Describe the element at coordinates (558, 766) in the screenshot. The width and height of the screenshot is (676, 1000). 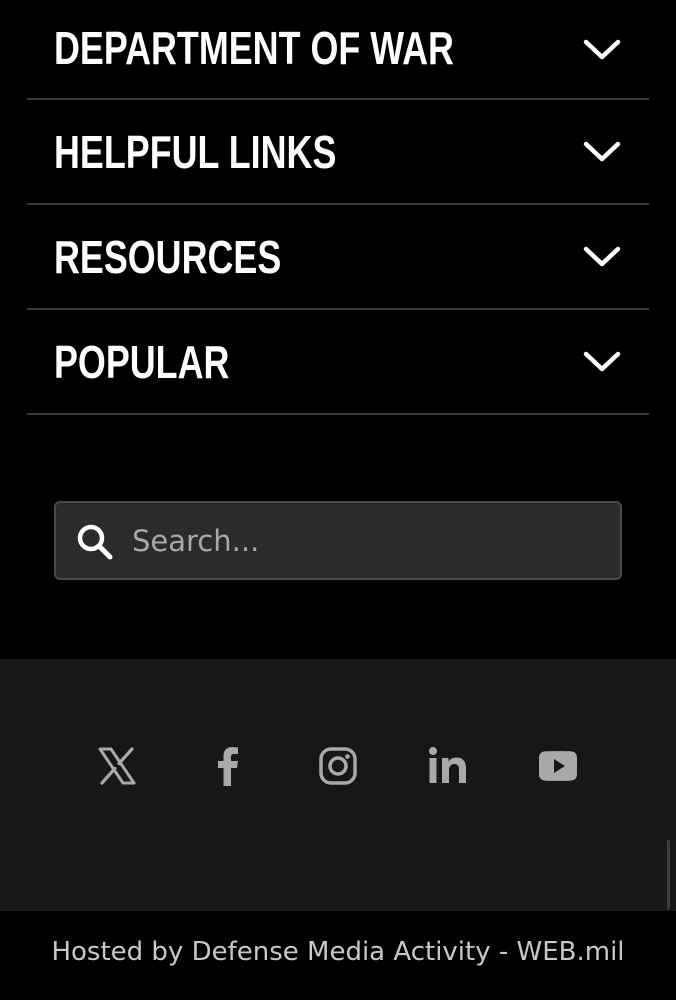
I see `youtube-icon` at that location.